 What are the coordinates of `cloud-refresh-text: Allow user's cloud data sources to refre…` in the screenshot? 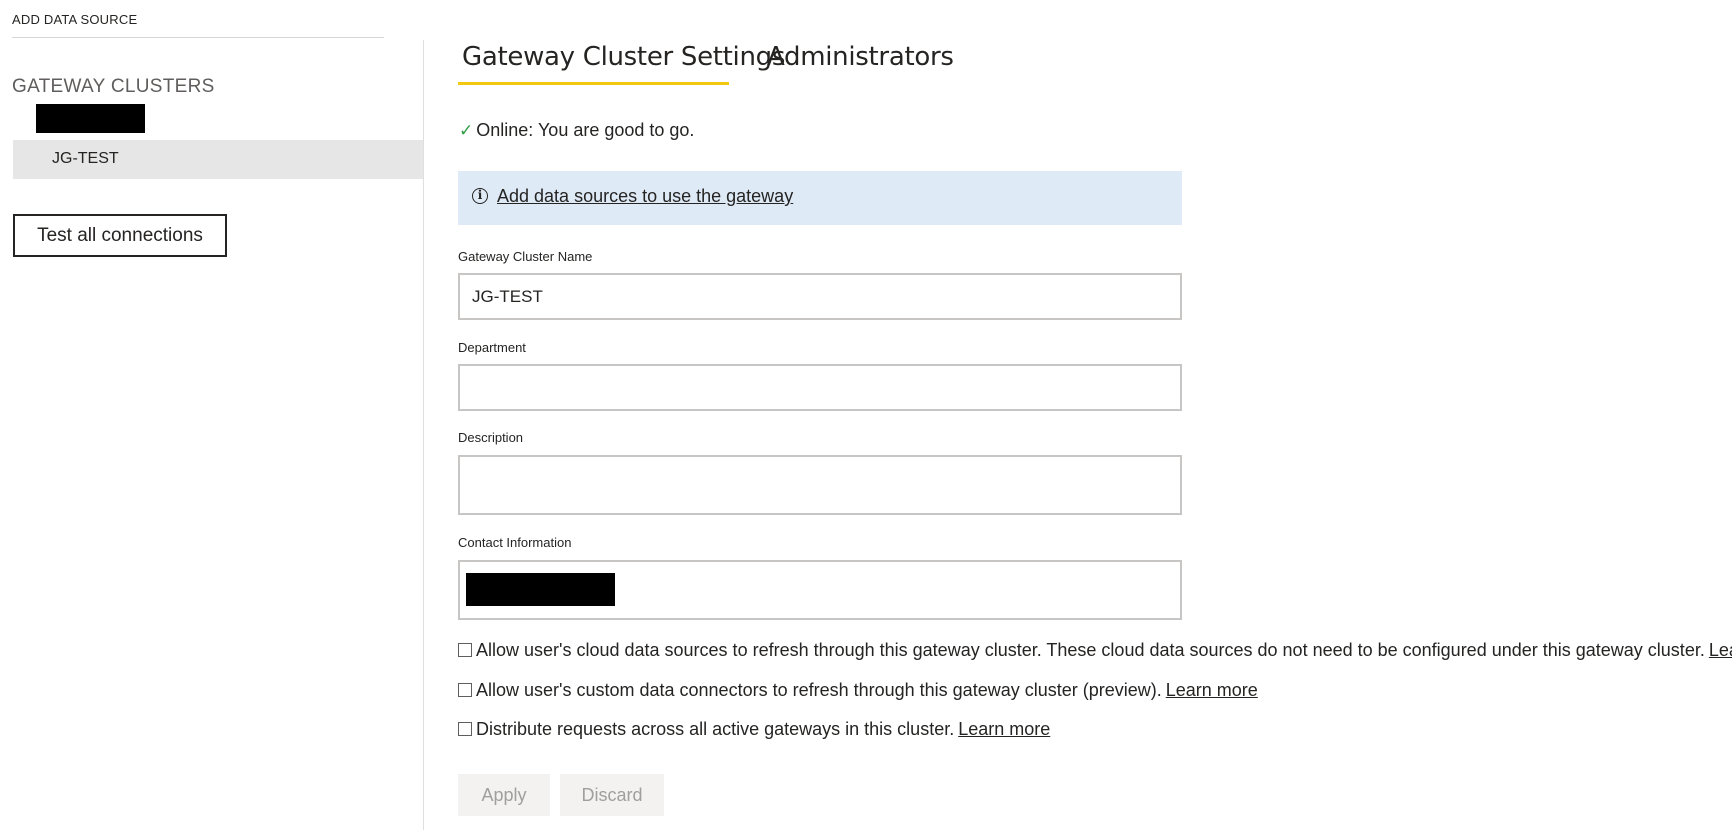 It's located at (1090, 650).